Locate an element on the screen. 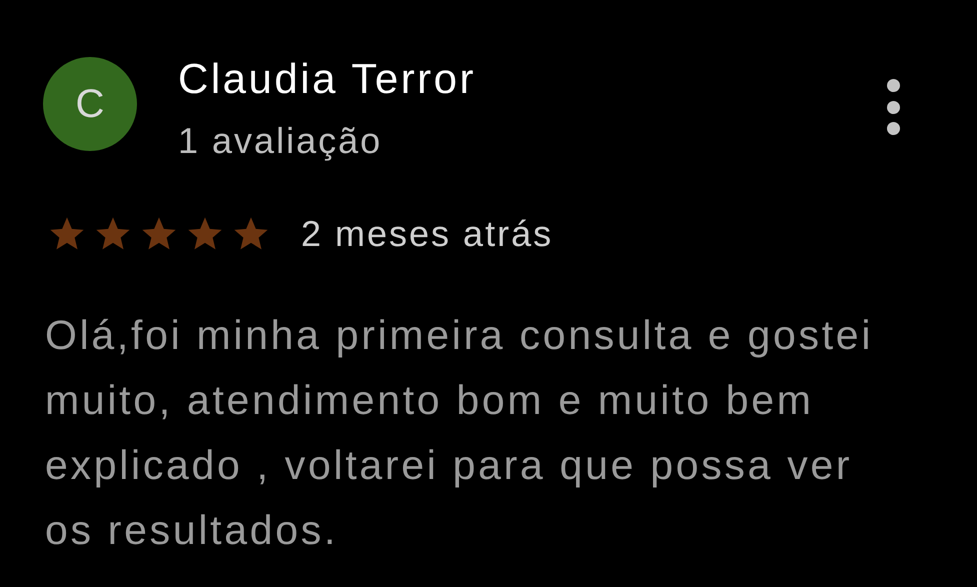 This screenshot has height=587, width=977. review-count: 1 avaliação is located at coordinates (281, 141).